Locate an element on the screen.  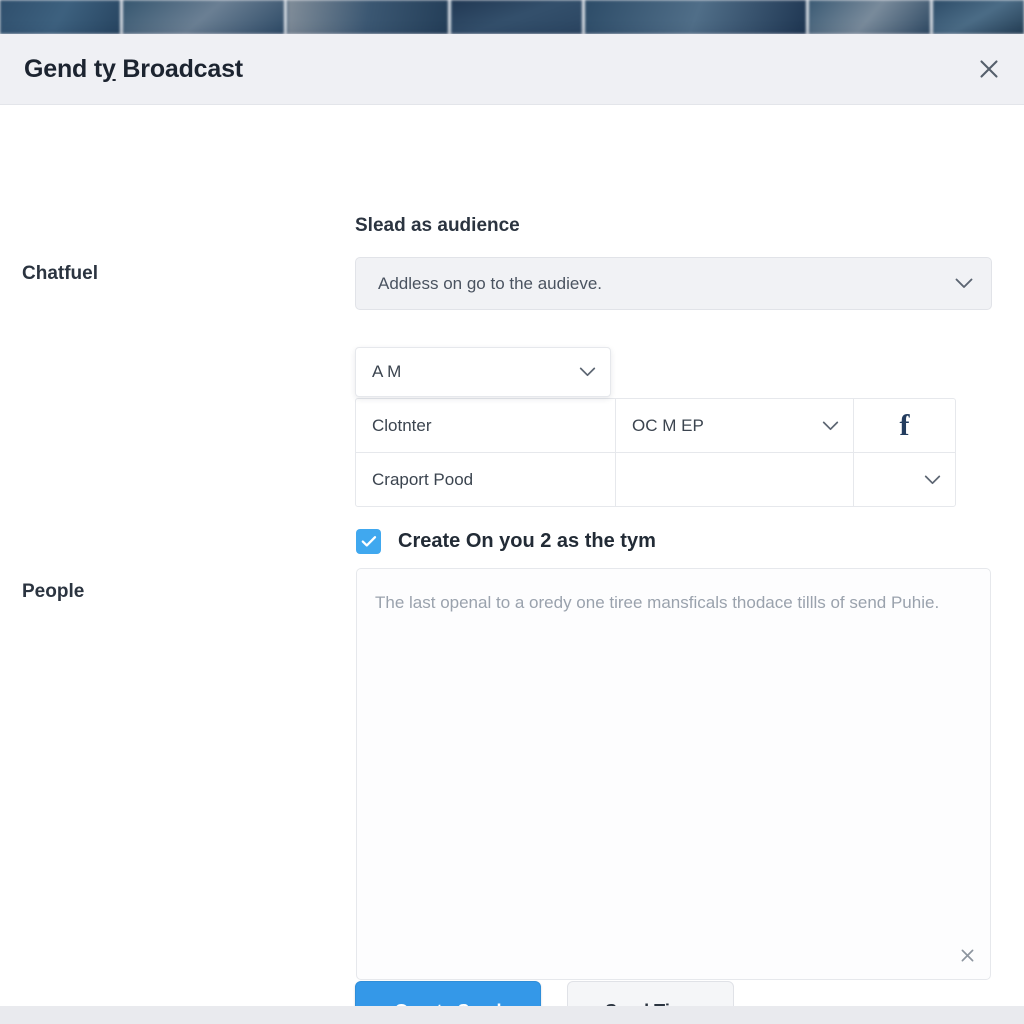
check-icon is located at coordinates (368, 541).